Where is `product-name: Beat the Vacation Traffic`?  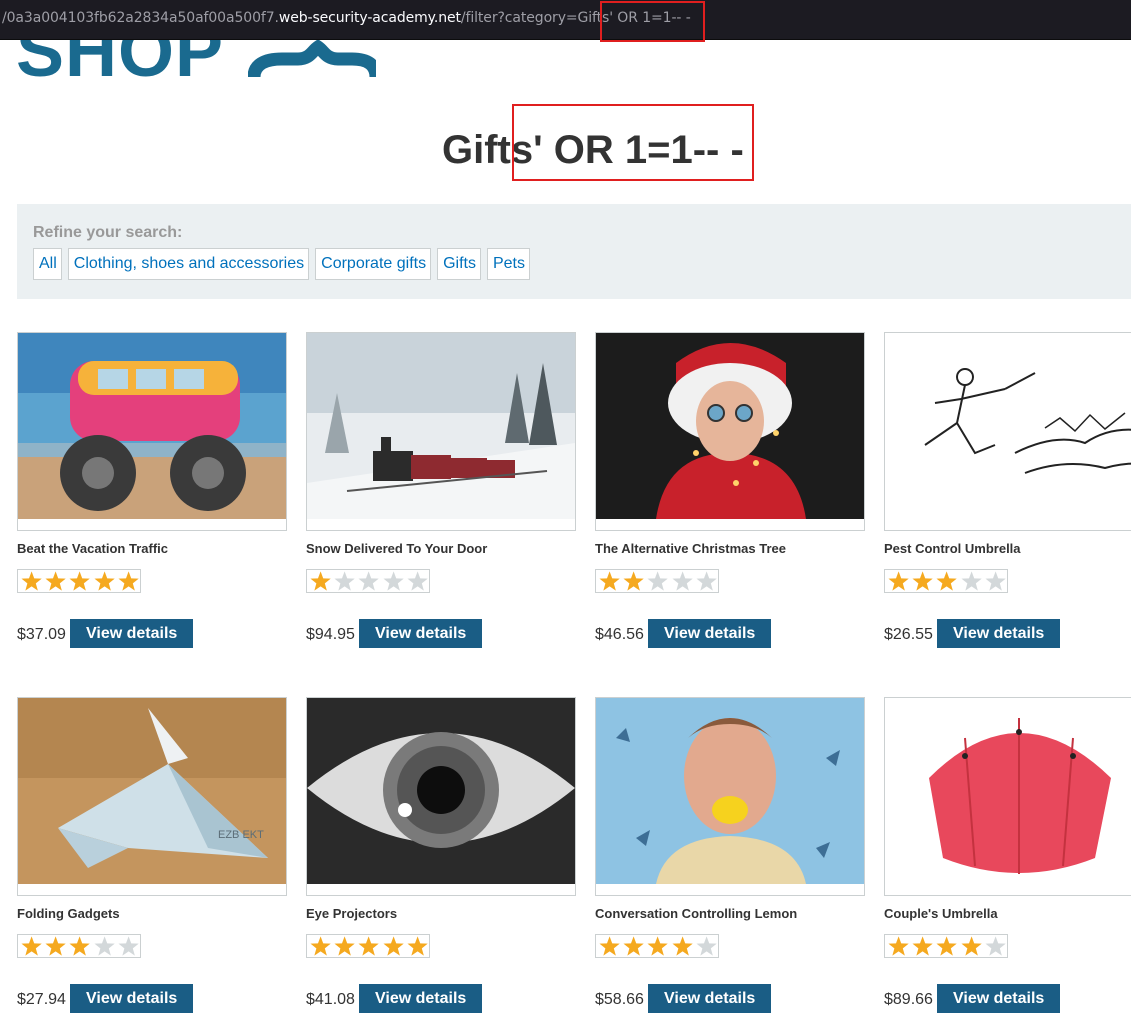
product-name: Beat the Vacation Traffic is located at coordinates (92, 548).